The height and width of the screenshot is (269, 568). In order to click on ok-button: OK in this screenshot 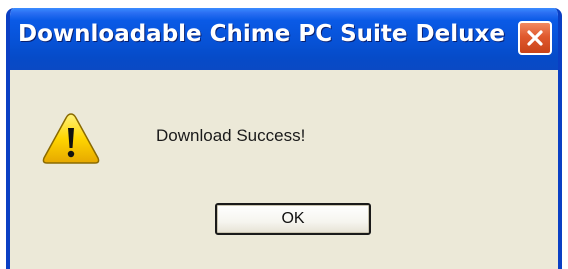, I will do `click(293, 219)`.